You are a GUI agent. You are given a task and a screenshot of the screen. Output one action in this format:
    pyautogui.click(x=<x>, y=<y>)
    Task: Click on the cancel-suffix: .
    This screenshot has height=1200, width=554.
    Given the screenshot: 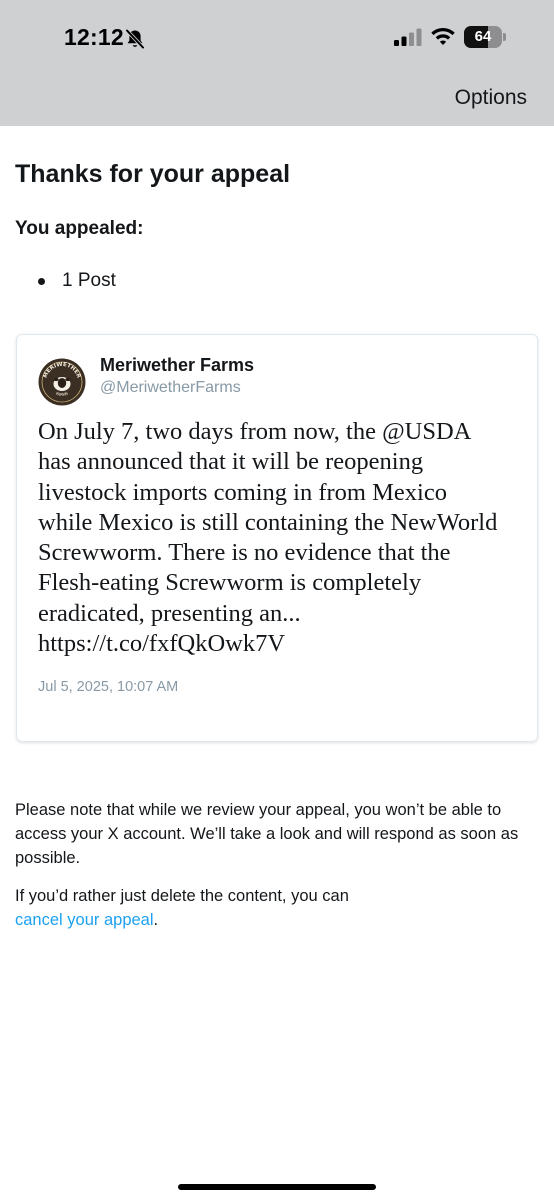 What is the action you would take?
    pyautogui.click(x=156, y=920)
    